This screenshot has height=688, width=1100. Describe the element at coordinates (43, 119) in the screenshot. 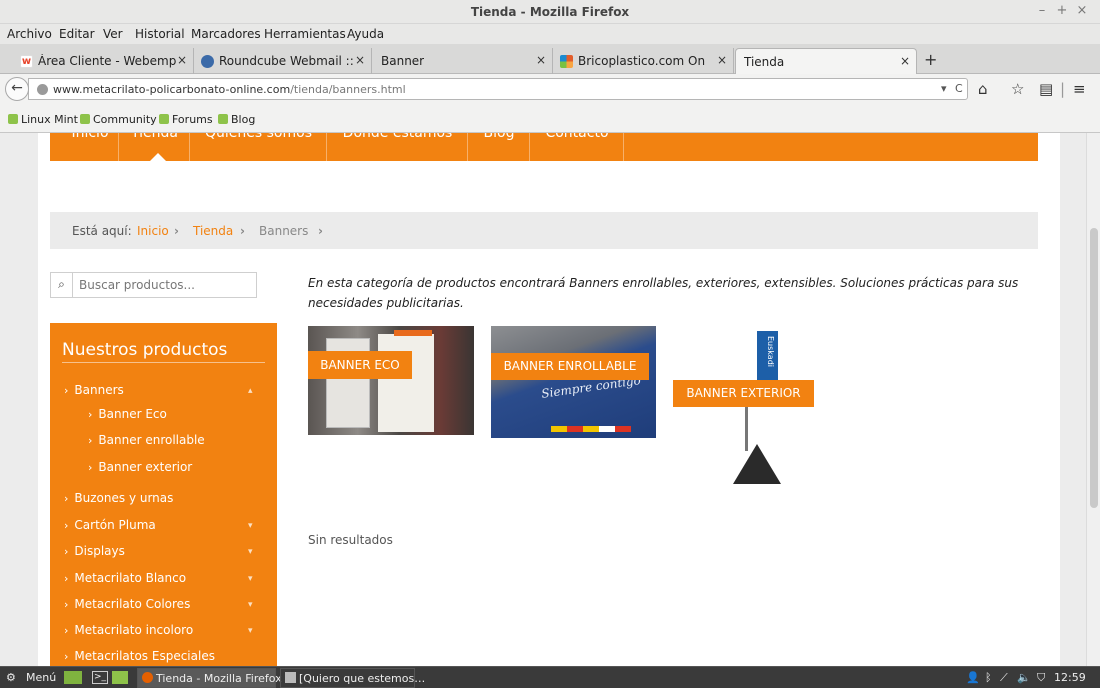

I see `bookmark-linux-mint: Linux Mint` at that location.